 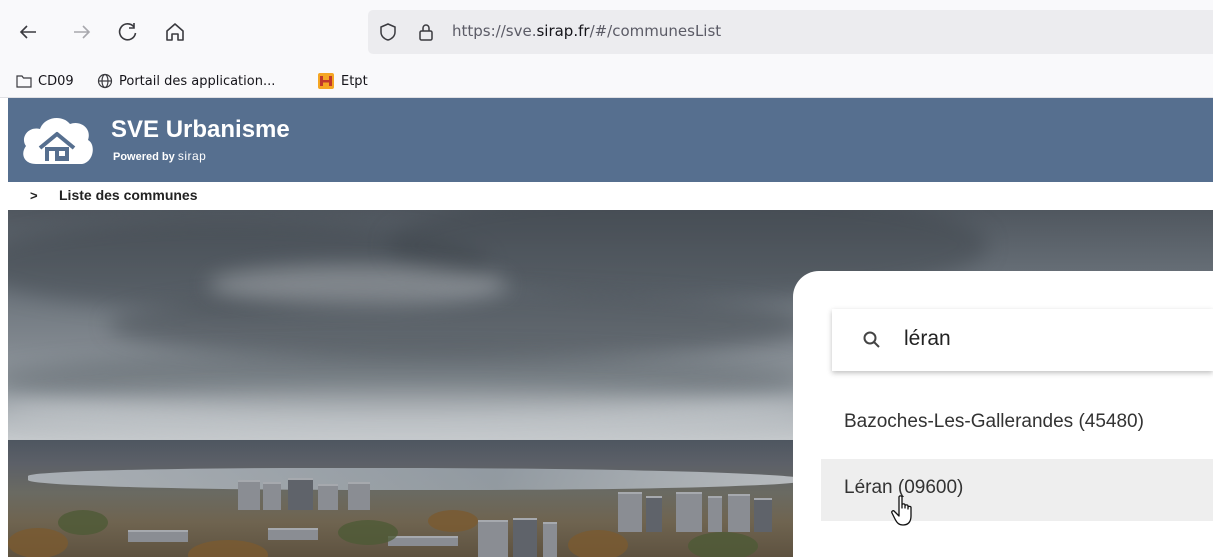 What do you see at coordinates (192, 156) in the screenshot?
I see `brand-name: sirap` at bounding box center [192, 156].